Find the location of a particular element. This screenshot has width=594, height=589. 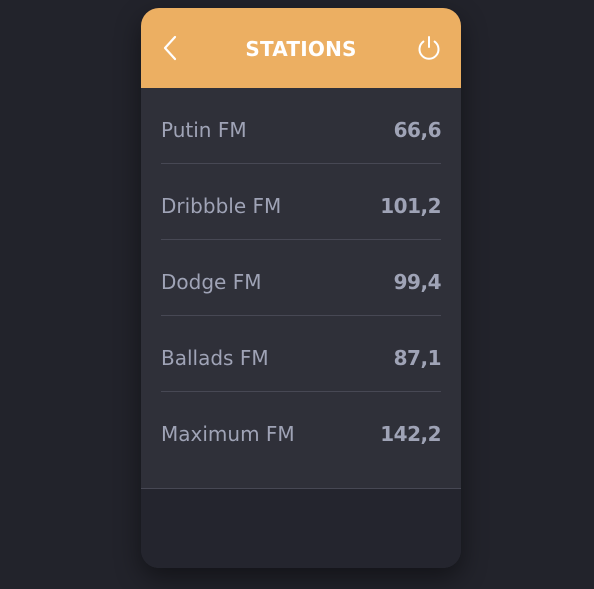

header-bar: STATIONS is located at coordinates (301, 48).